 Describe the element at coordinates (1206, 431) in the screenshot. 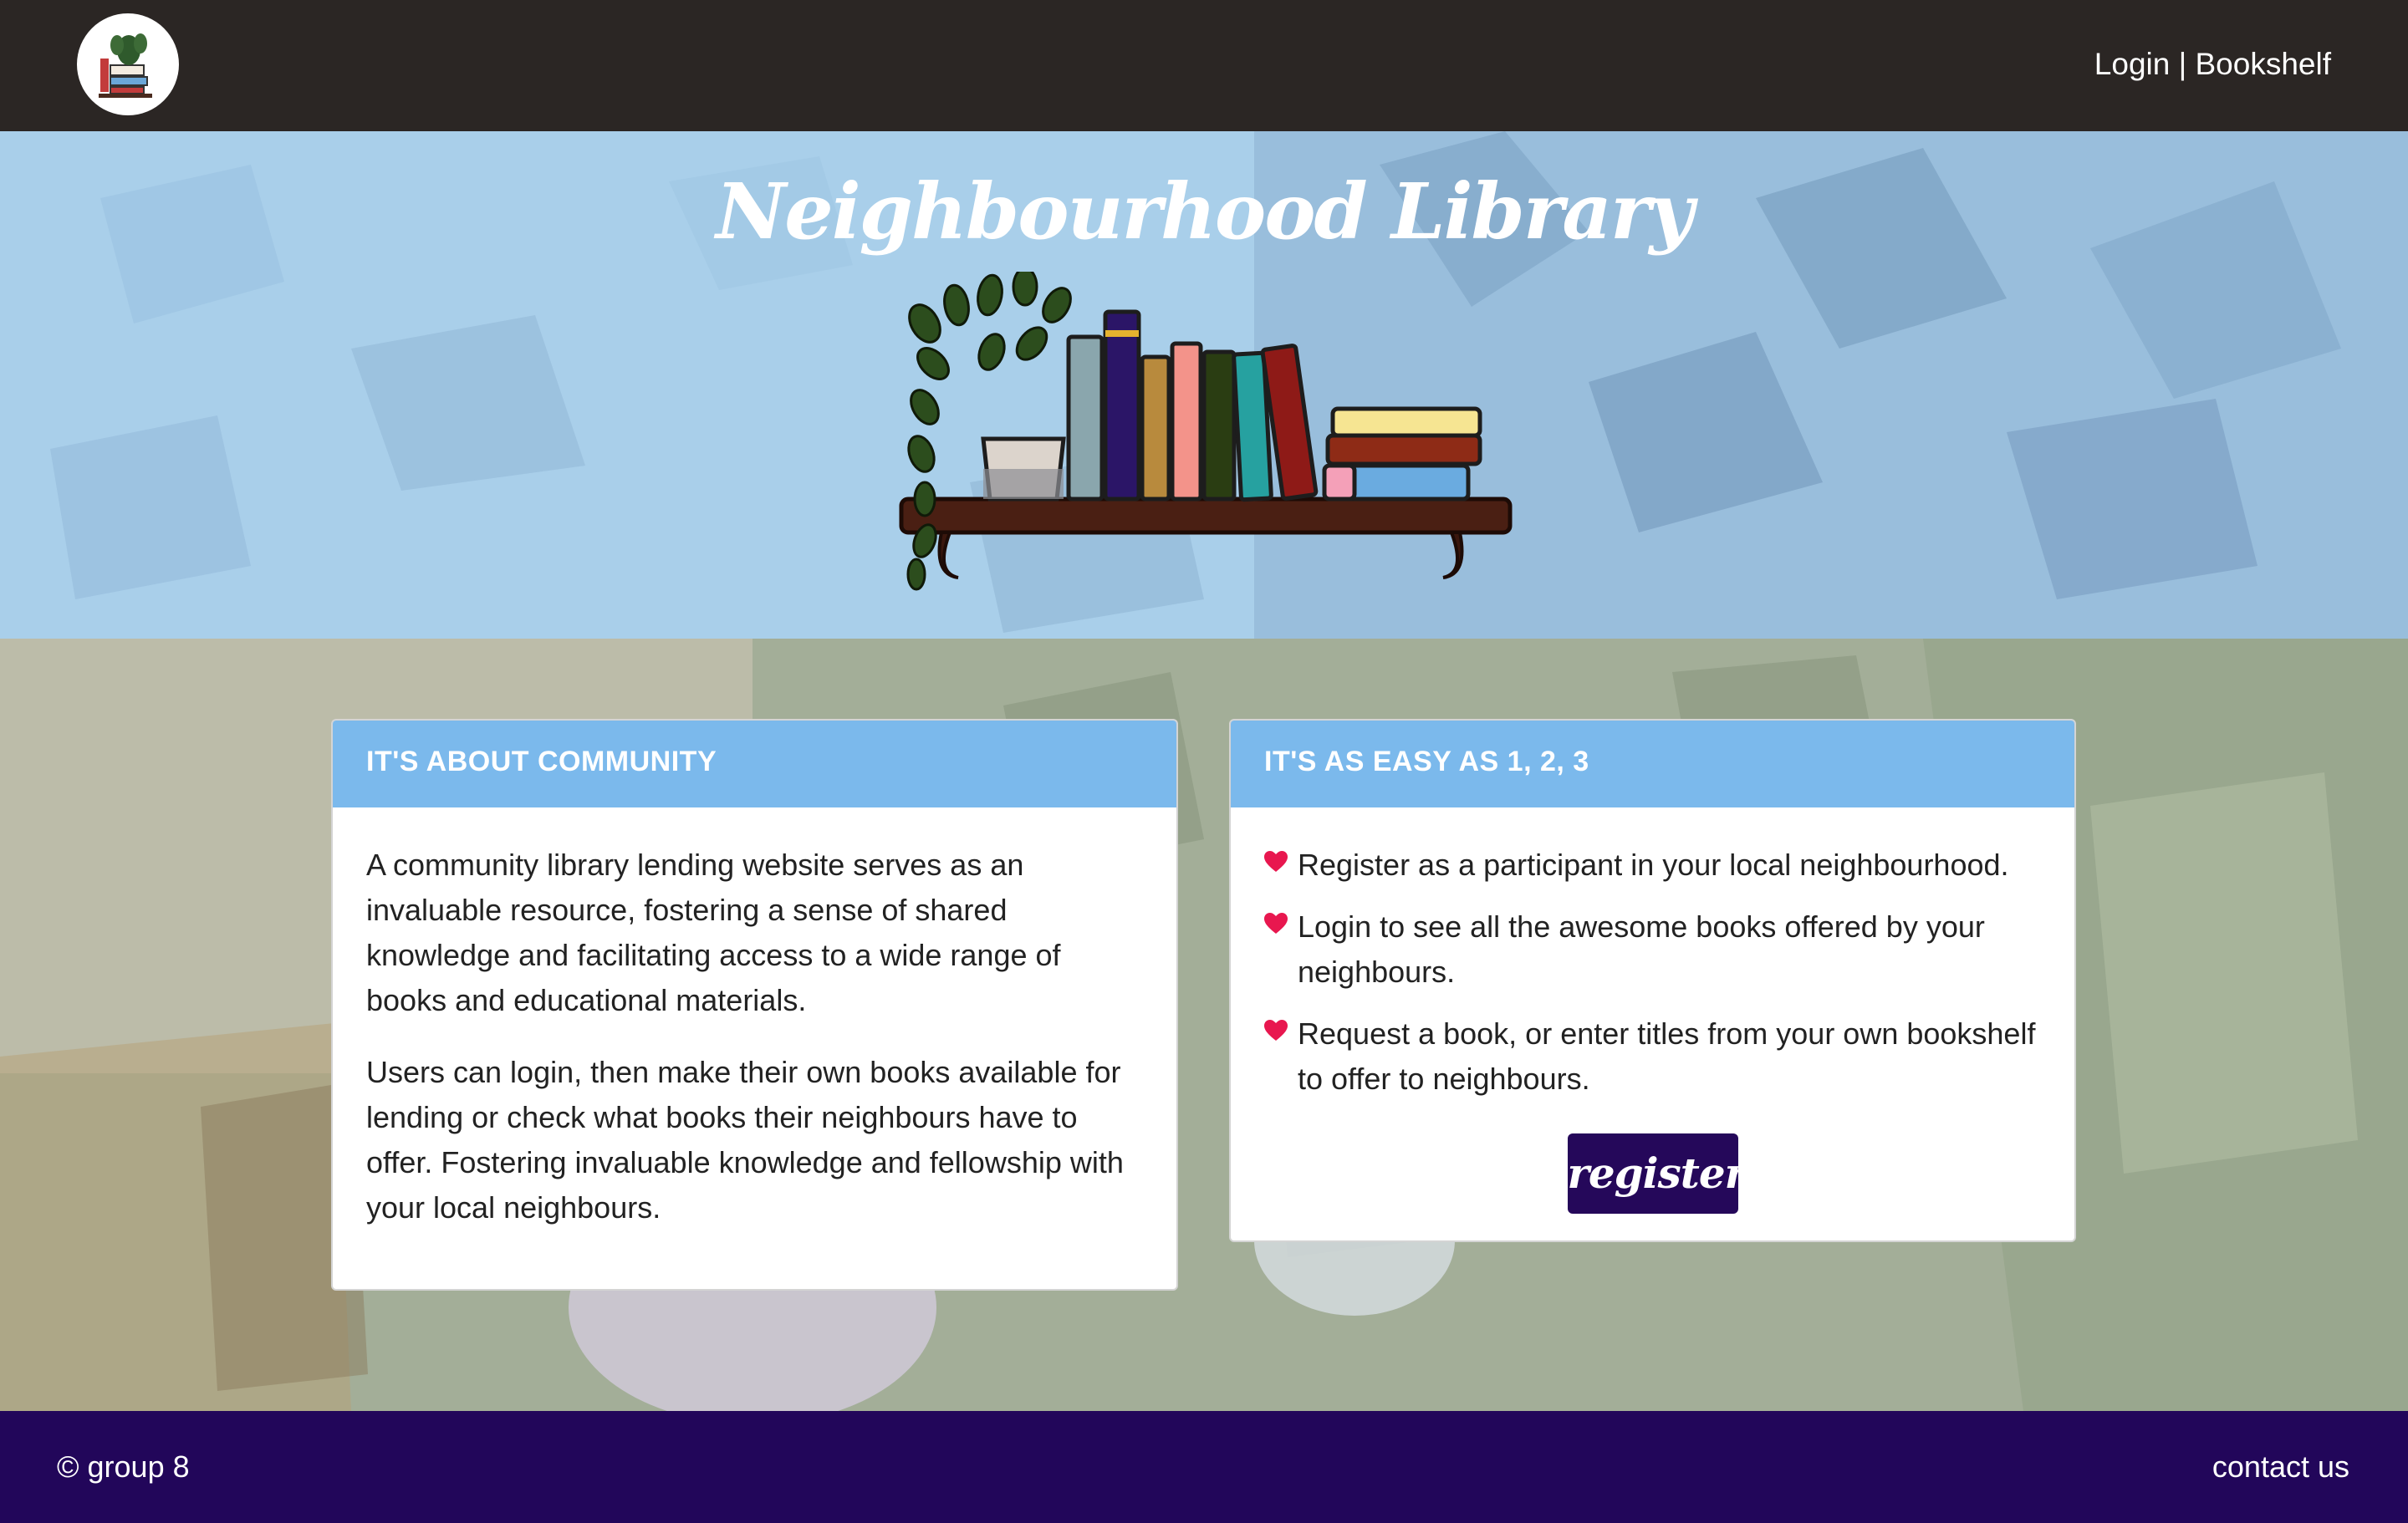

I see `bookshelf-illustration-icon` at that location.